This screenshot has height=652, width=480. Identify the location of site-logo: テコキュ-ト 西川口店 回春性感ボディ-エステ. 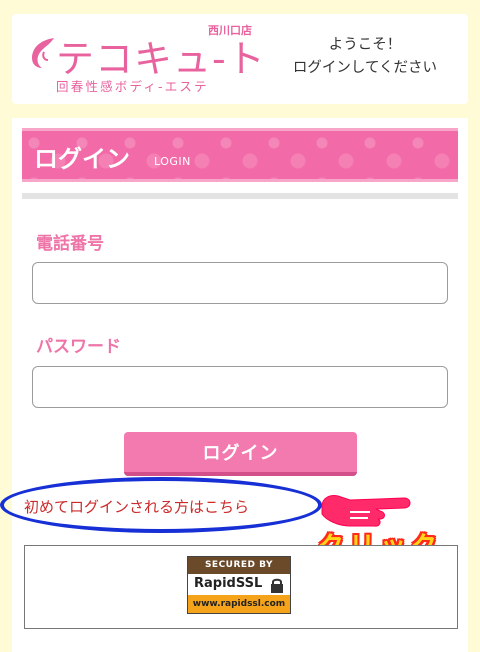
(145, 60).